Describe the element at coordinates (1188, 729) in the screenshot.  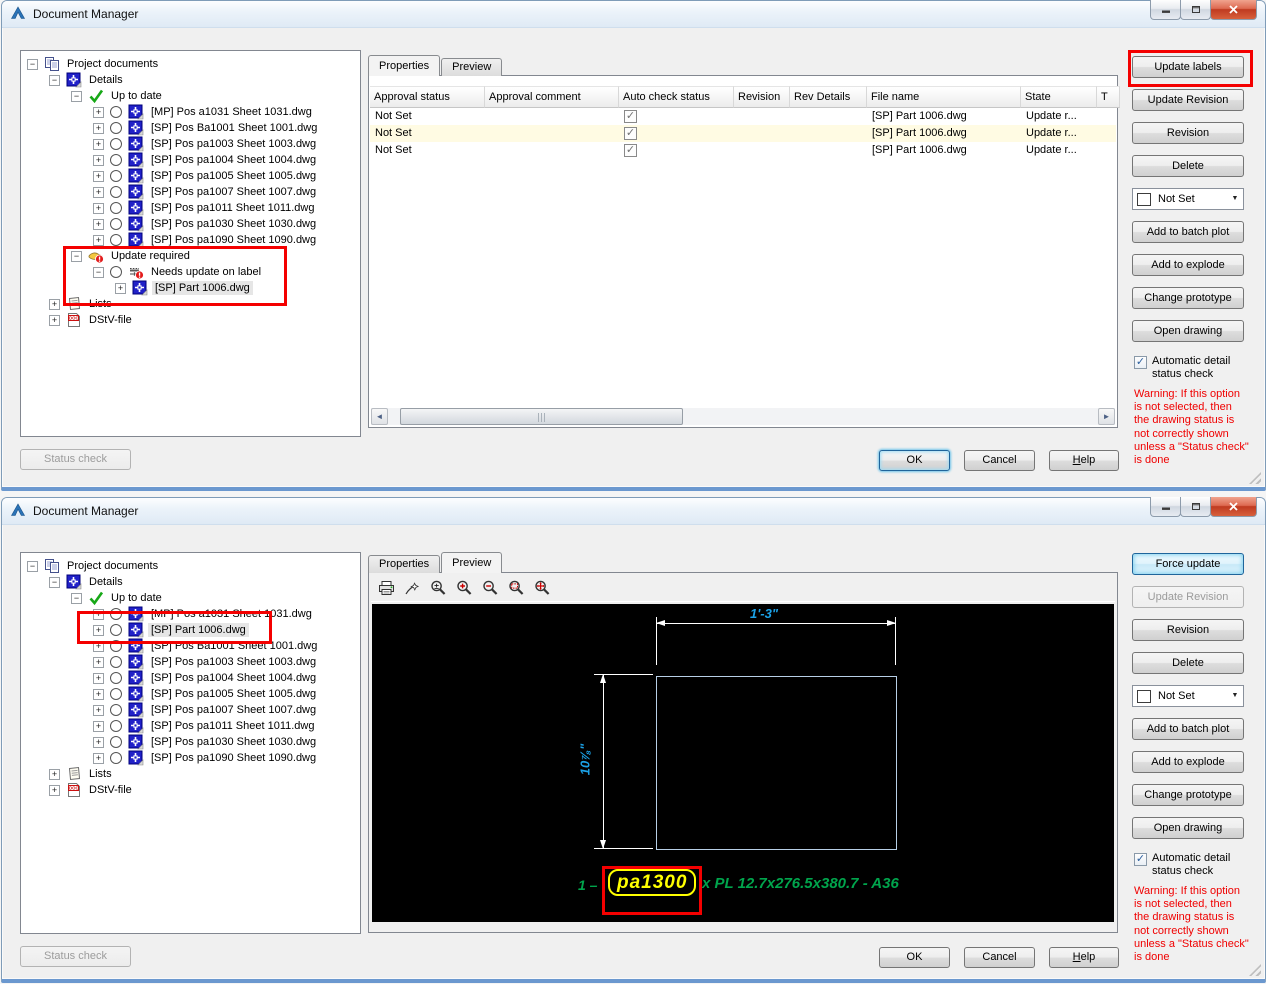
I see `add-to-batch-plot-button: Add to batch plot` at that location.